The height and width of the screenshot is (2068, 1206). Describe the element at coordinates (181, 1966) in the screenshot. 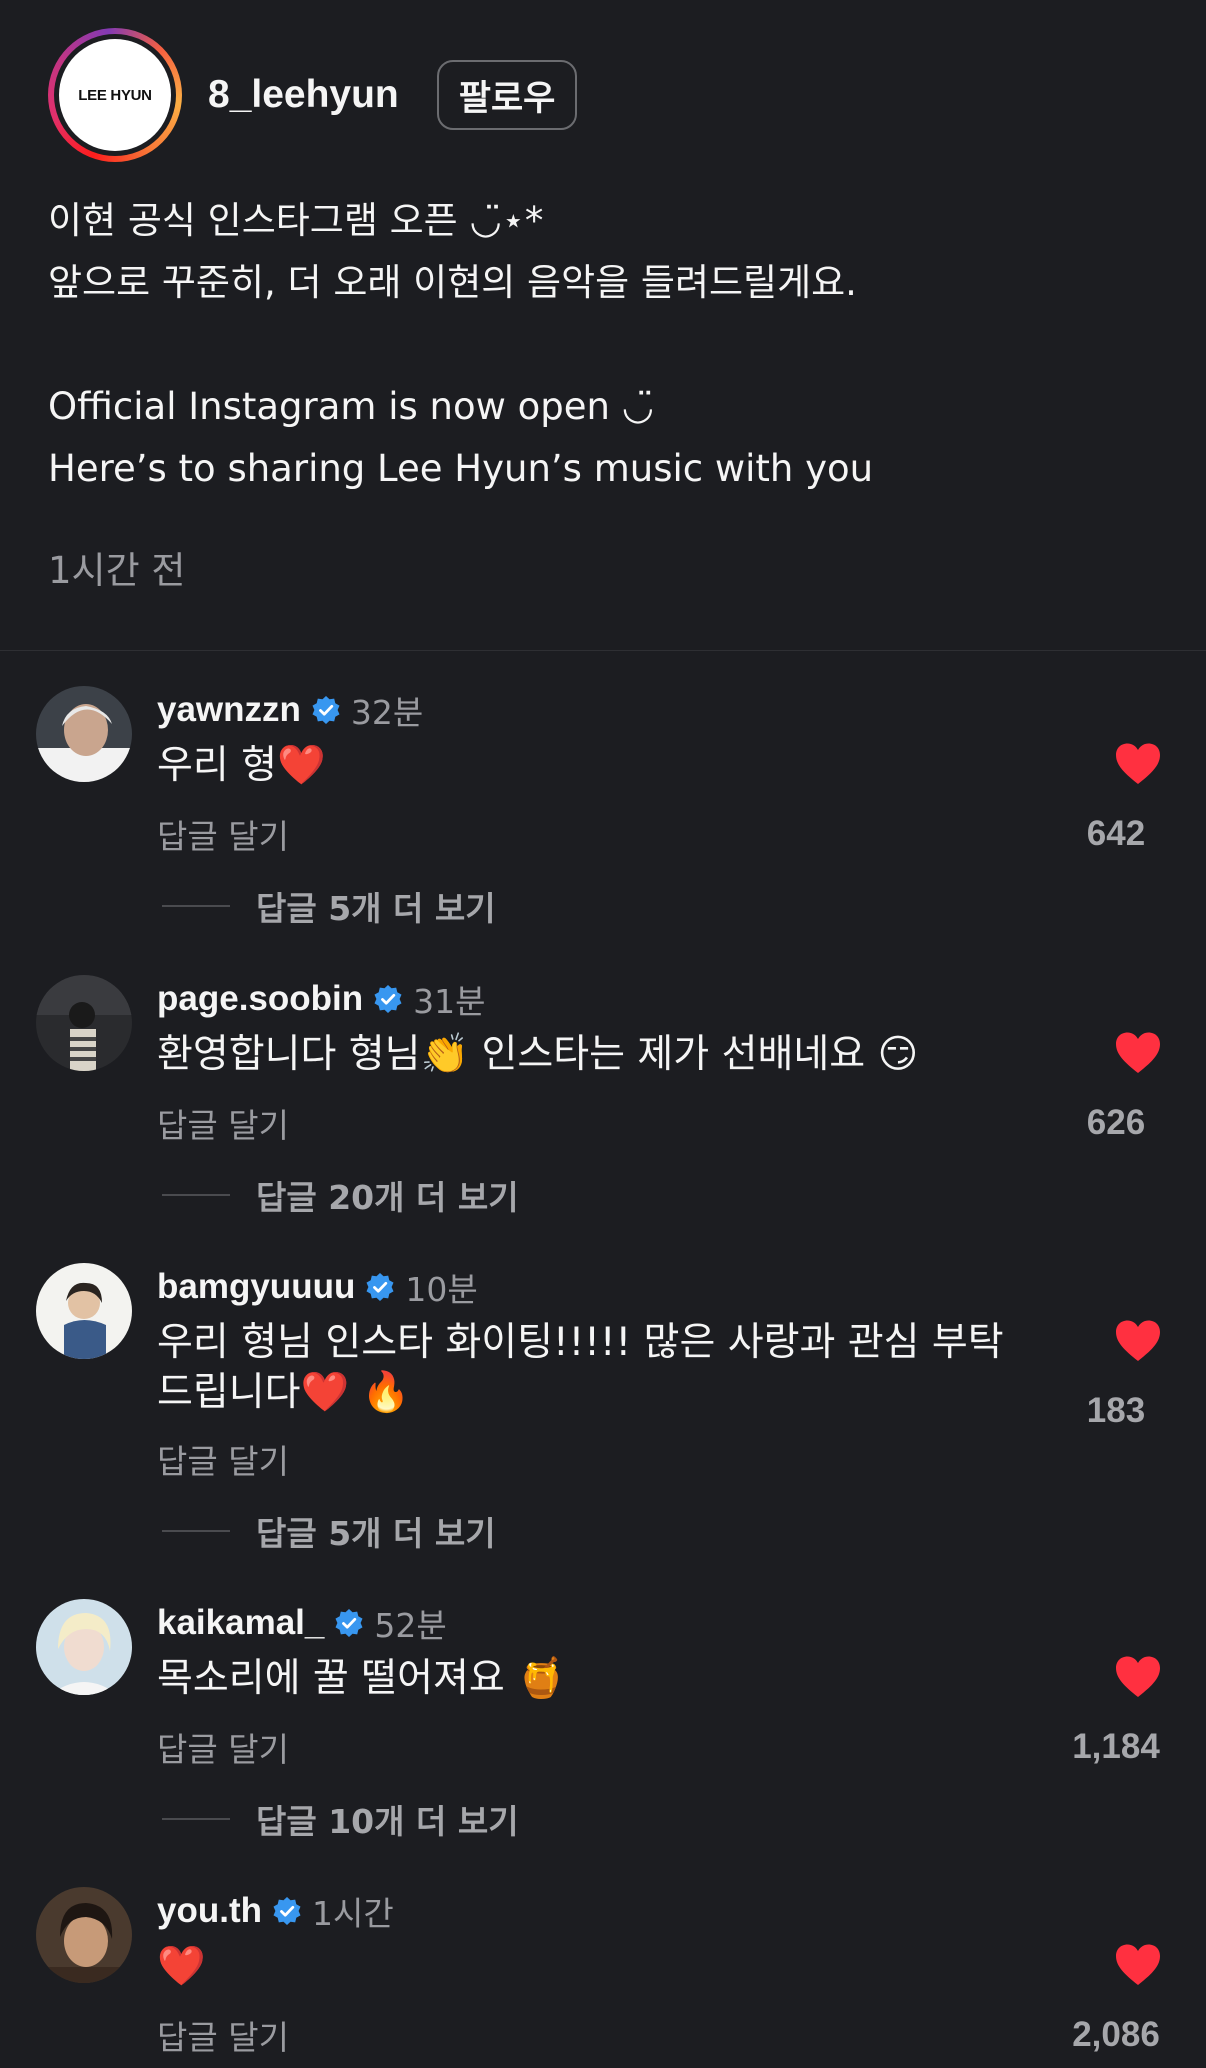

I see `comment-text: ❤️` at that location.